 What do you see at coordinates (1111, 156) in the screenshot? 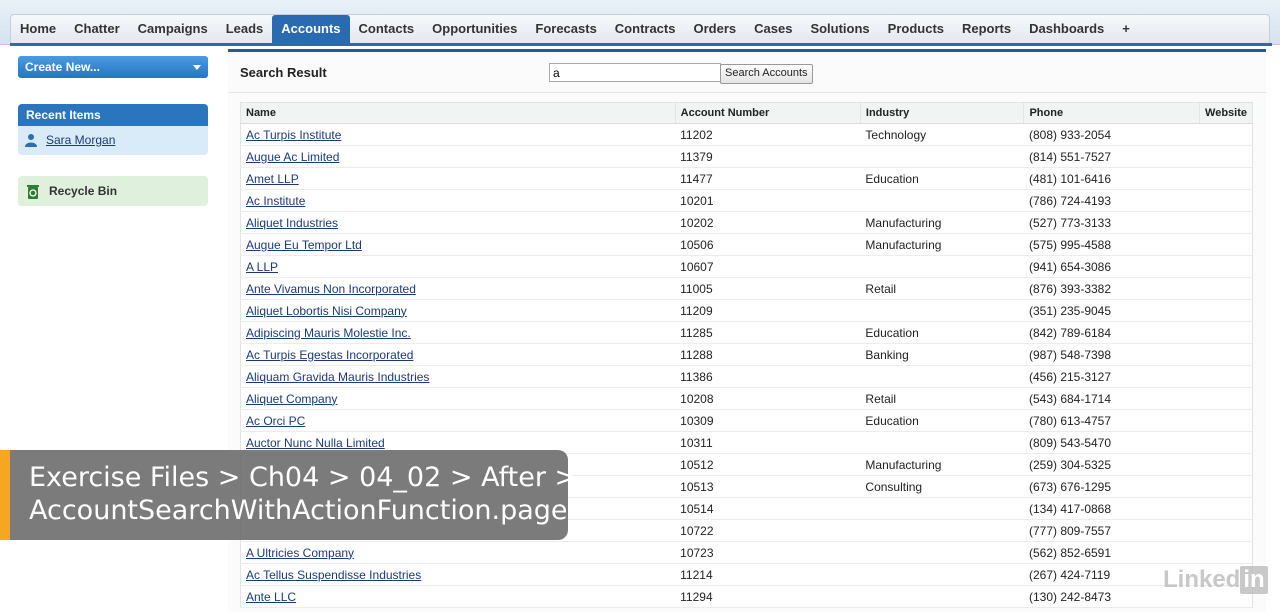
I see `table-cell: (814) 551-7527` at bounding box center [1111, 156].